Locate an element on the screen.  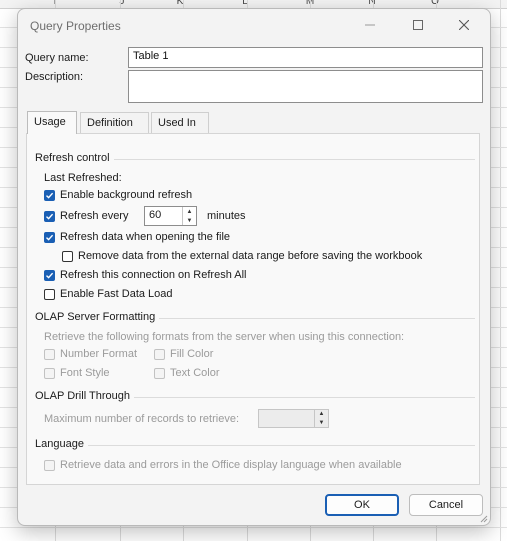
number-format-checkbox is located at coordinates (49, 354).